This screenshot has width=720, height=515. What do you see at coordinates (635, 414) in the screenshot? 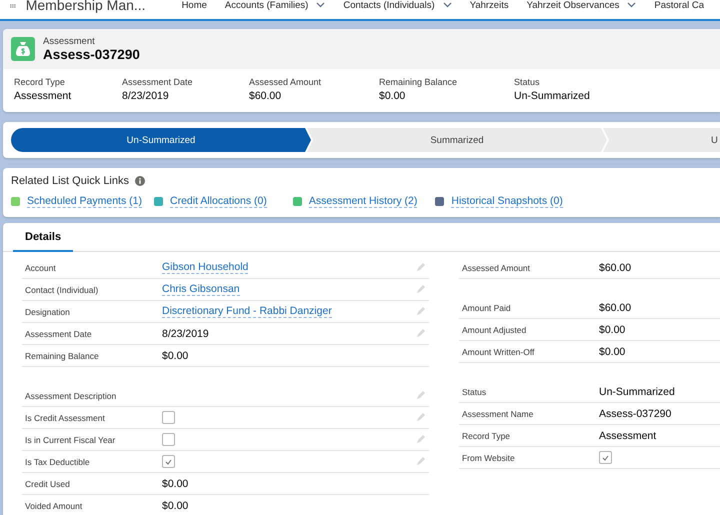
I see `field-value: Assess-037290` at bounding box center [635, 414].